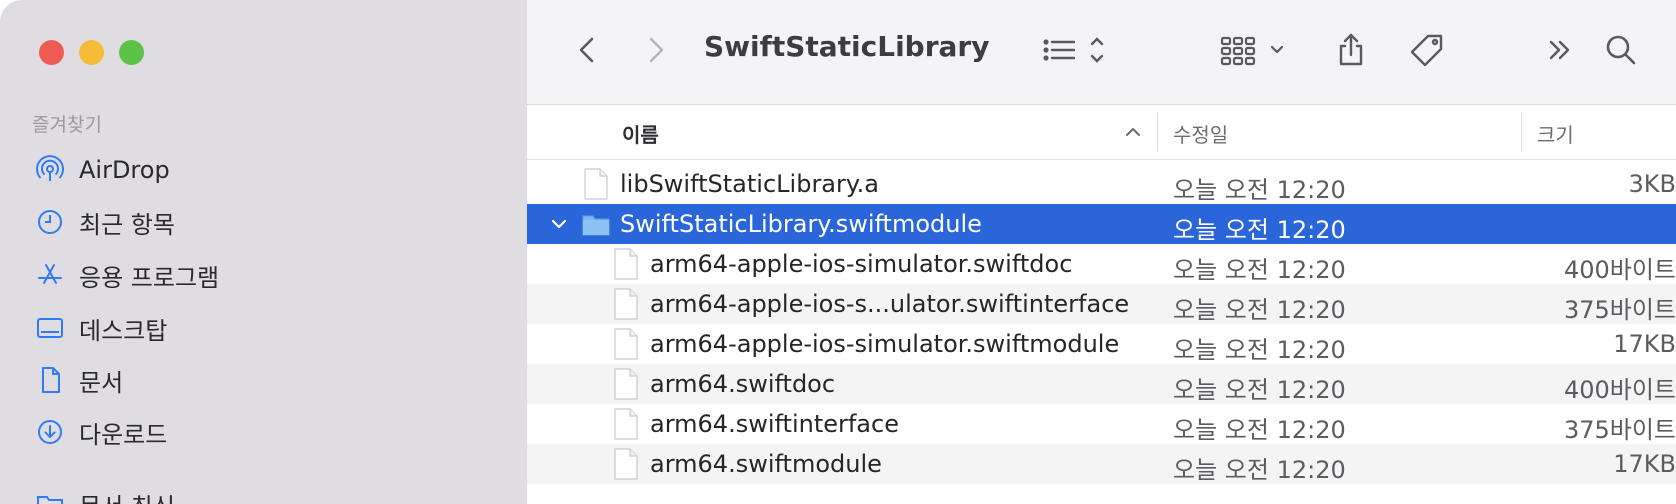 The width and height of the screenshot is (1676, 504). What do you see at coordinates (50, 274) in the screenshot?
I see `applications-icon` at bounding box center [50, 274].